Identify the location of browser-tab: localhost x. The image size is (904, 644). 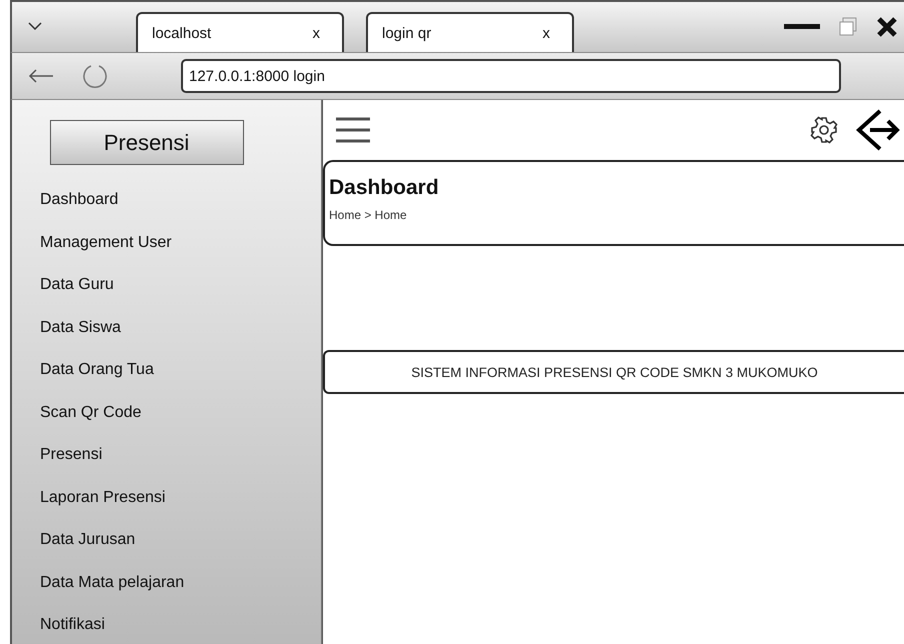
(240, 32).